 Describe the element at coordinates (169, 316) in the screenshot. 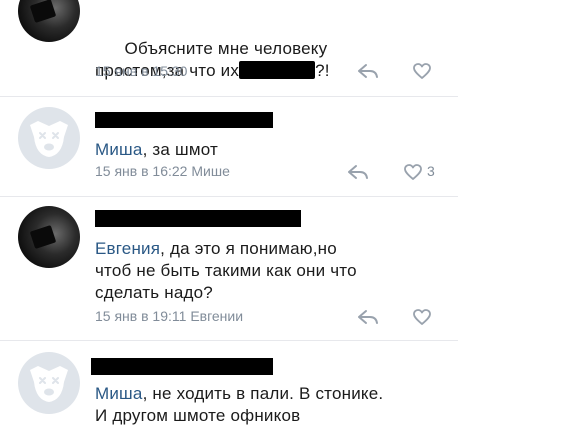

I see `comment-date: 15 янв в 19:11 Евгении` at that location.